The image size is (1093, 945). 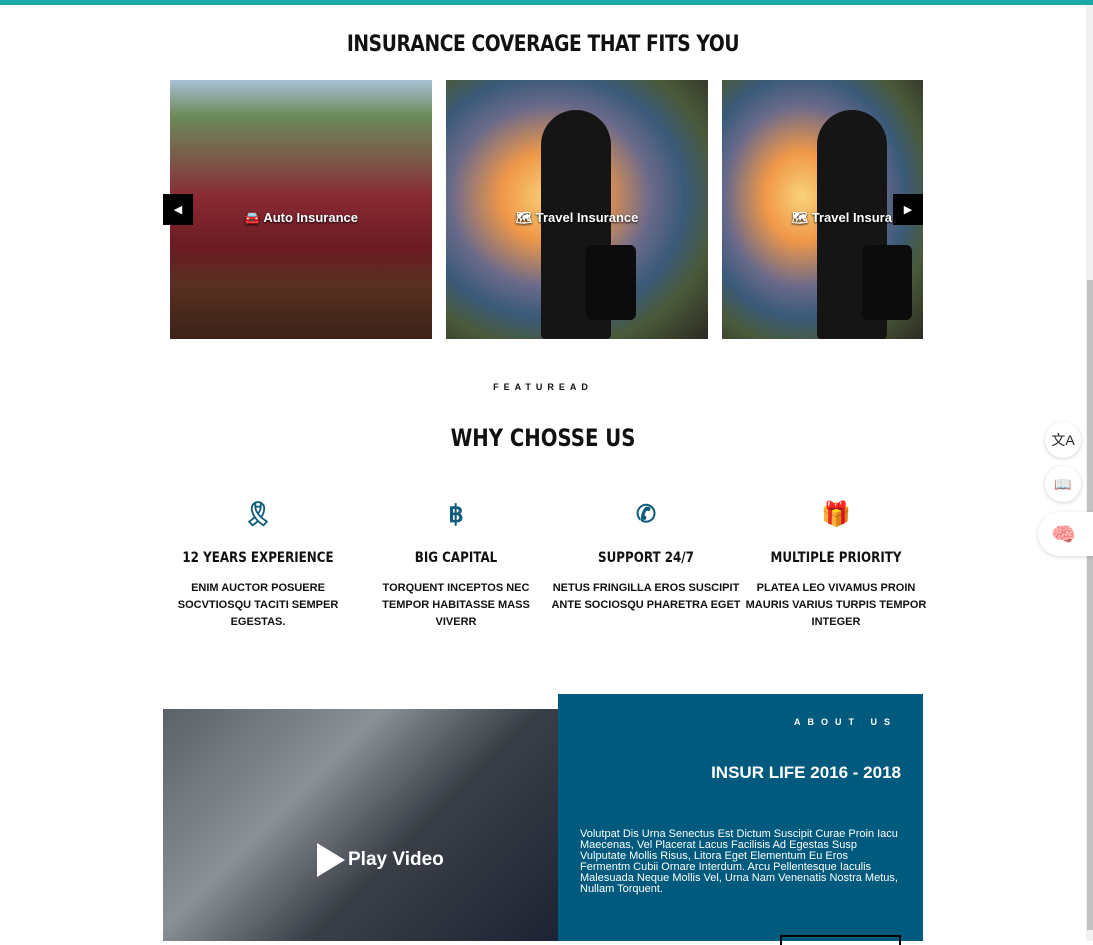 What do you see at coordinates (543, 438) in the screenshot?
I see `section-title: WHY CHOSSE US` at bounding box center [543, 438].